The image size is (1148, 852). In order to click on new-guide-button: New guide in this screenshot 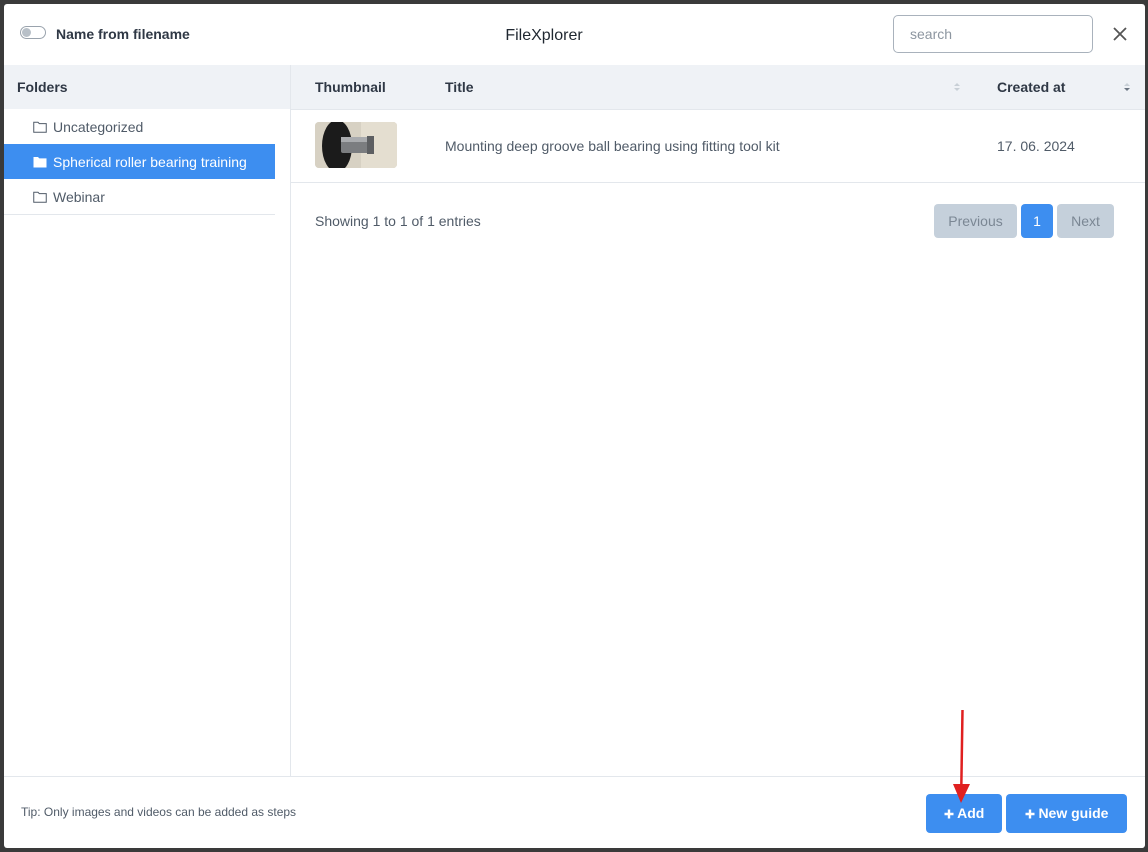, I will do `click(1066, 813)`.